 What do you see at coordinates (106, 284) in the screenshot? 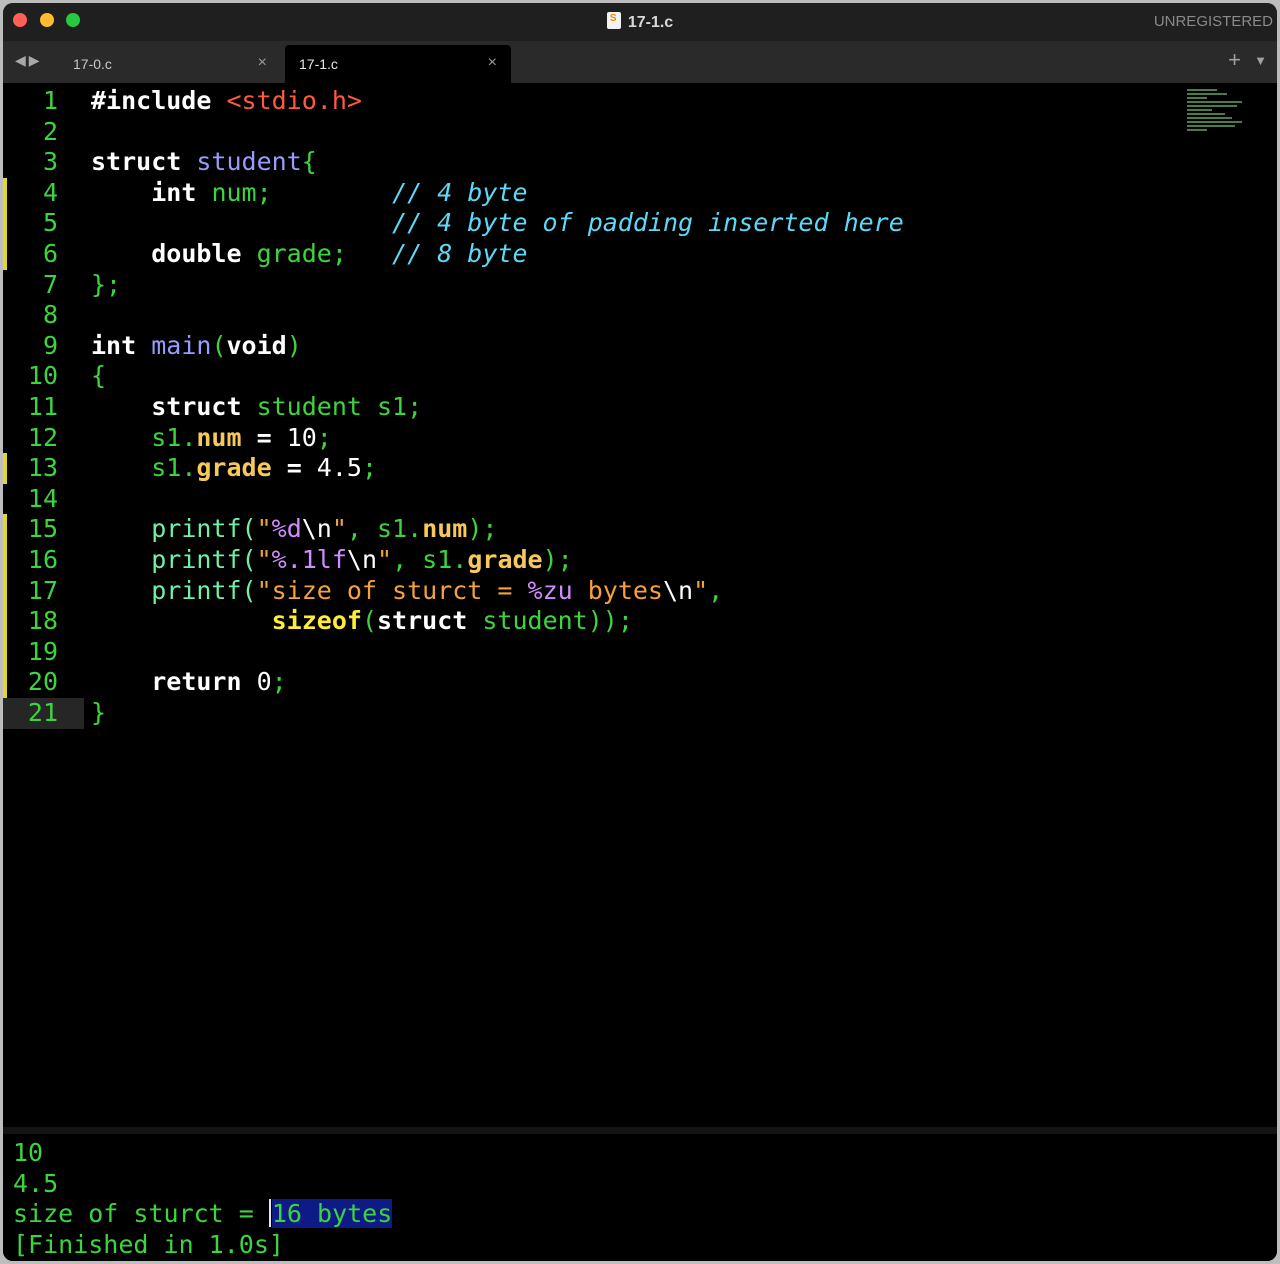
I see `code-line-7: };` at bounding box center [106, 284].